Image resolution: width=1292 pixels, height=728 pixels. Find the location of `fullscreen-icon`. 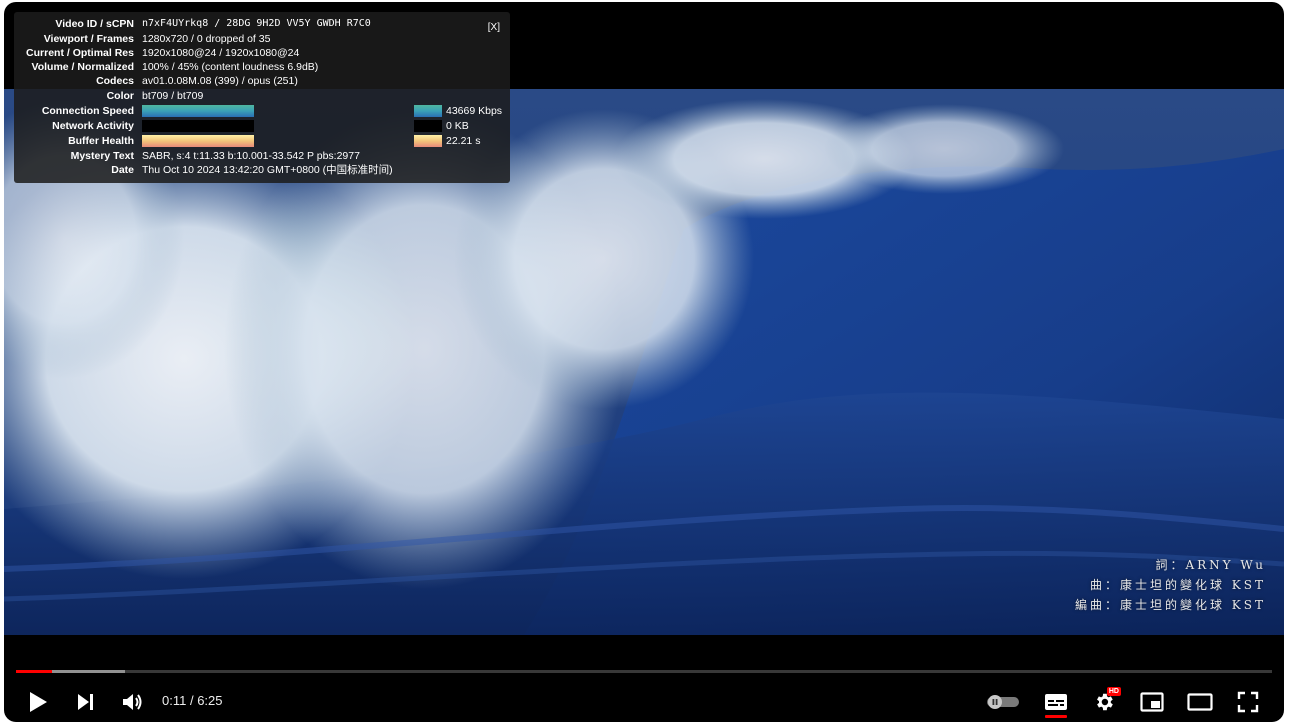

fullscreen-icon is located at coordinates (1248, 702).